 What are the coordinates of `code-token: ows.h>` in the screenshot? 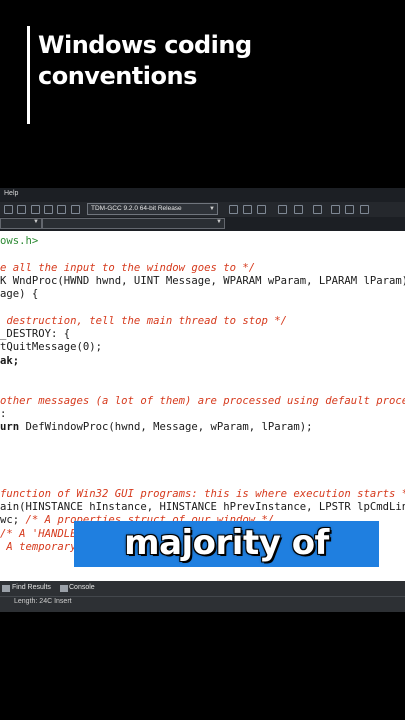 It's located at (19, 241).